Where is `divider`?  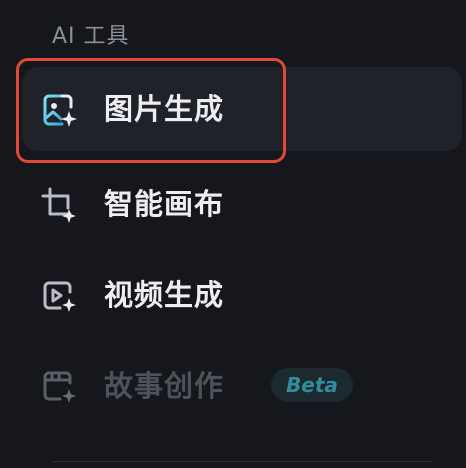
divider is located at coordinates (242, 461).